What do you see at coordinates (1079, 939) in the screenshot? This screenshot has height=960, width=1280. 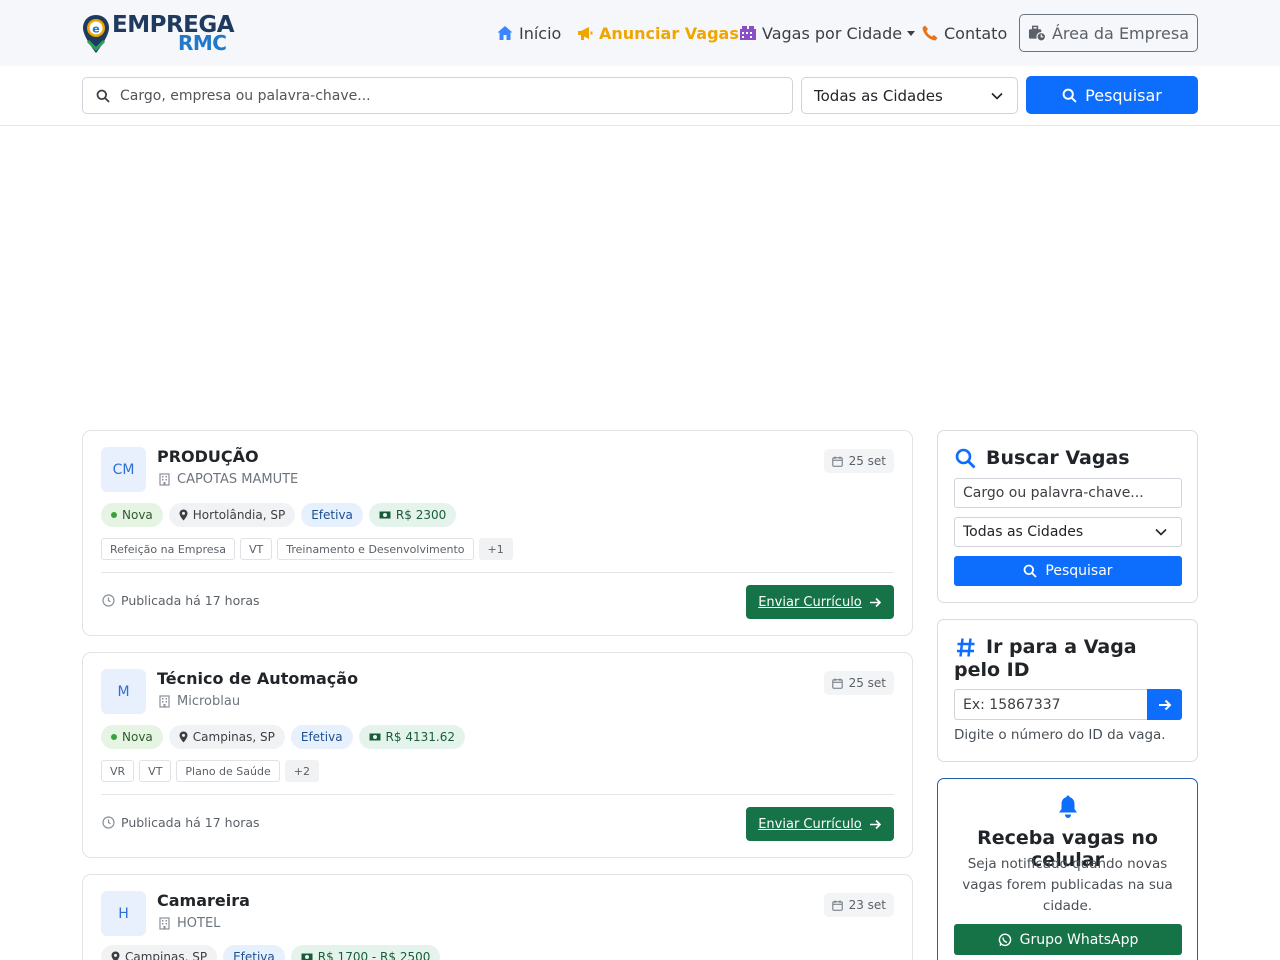 I see `whatsapp-group-label: Grupo WhatsApp` at bounding box center [1079, 939].